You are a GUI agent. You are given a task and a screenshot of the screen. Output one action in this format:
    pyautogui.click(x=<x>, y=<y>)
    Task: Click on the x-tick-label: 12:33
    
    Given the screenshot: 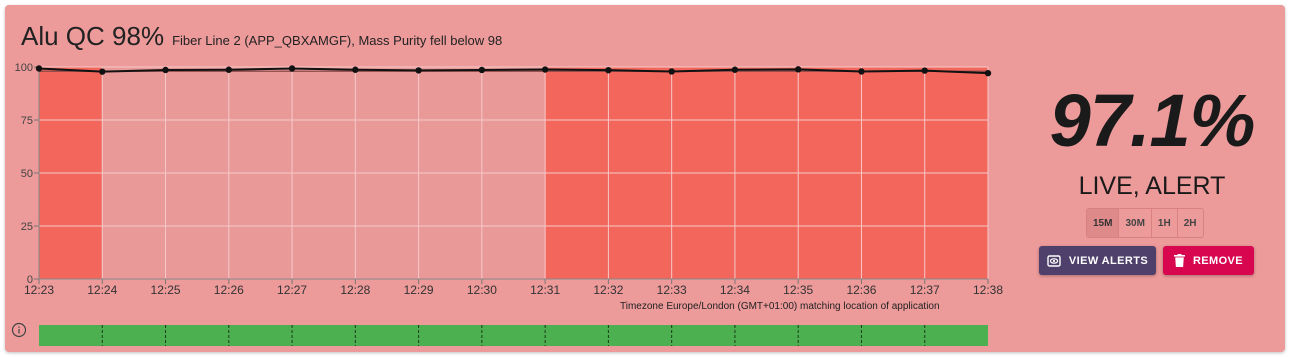 What is the action you would take?
    pyautogui.click(x=672, y=290)
    